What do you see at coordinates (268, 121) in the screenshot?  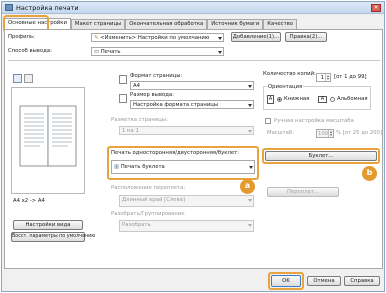 I see `manual-scaling-checkbox` at bounding box center [268, 121].